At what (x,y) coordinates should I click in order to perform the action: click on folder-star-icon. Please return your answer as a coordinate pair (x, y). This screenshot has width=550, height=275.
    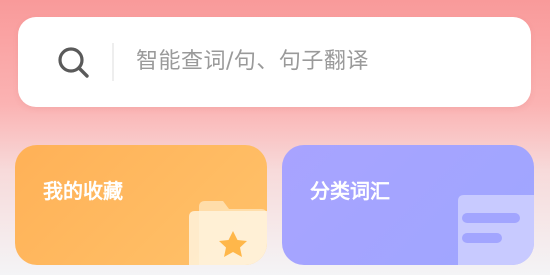
    Looking at the image, I should click on (228, 233).